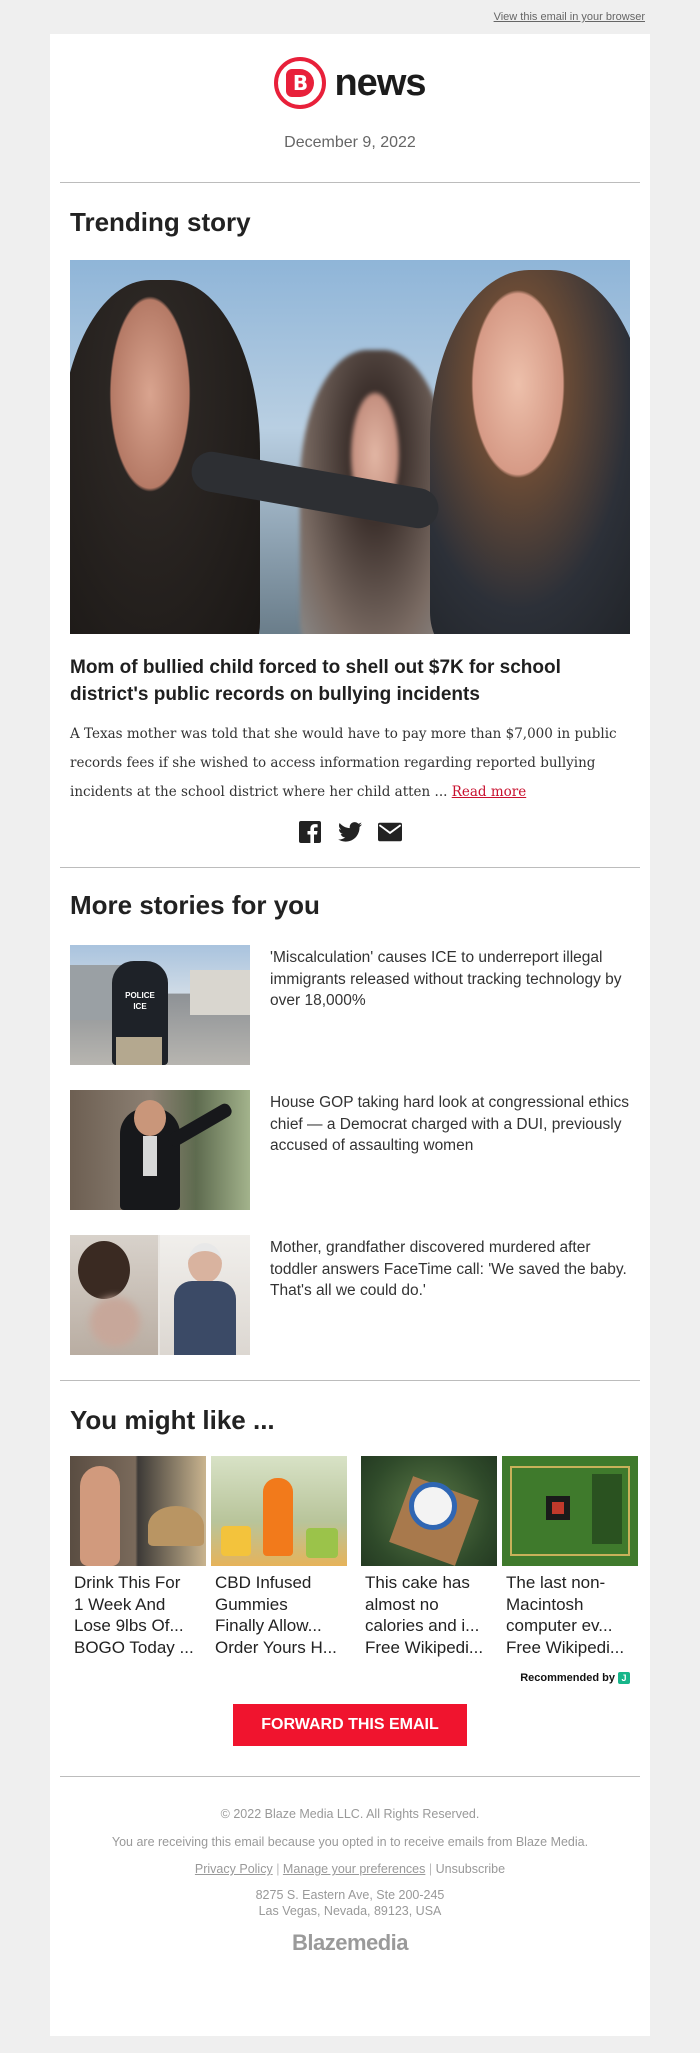  Describe the element at coordinates (350, 1943) in the screenshot. I see `blaze-media-logo: Blazemedia` at that location.